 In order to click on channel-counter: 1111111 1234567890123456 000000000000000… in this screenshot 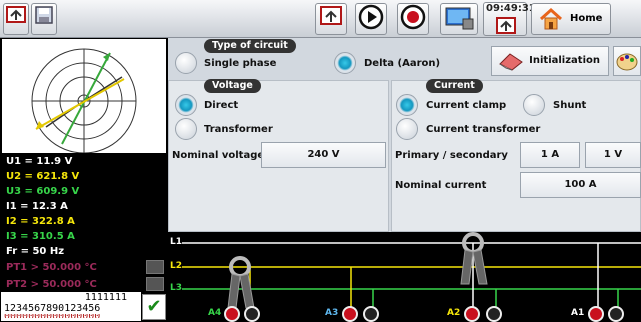, I will do `click(71, 306)`.